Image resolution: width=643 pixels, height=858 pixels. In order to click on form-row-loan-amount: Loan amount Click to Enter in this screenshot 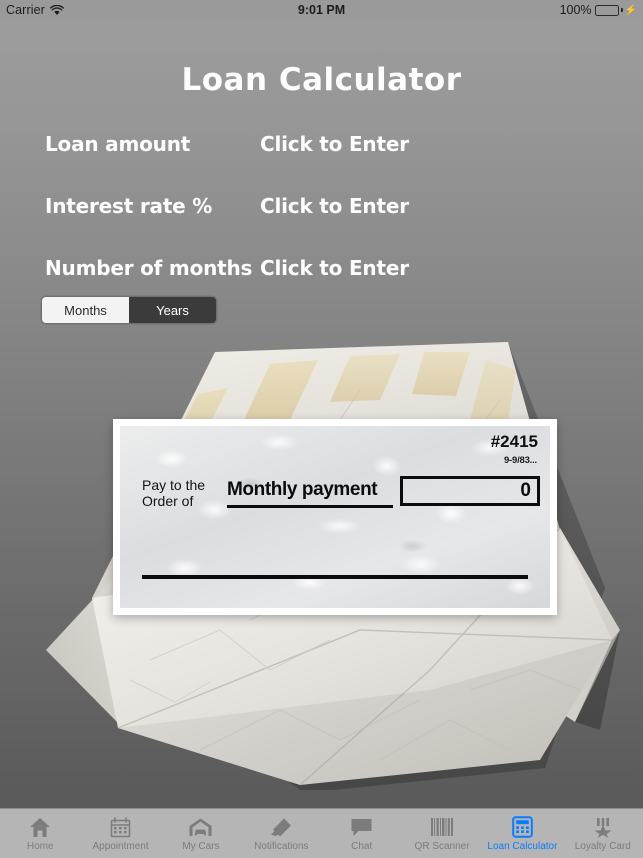, I will do `click(321, 144)`.